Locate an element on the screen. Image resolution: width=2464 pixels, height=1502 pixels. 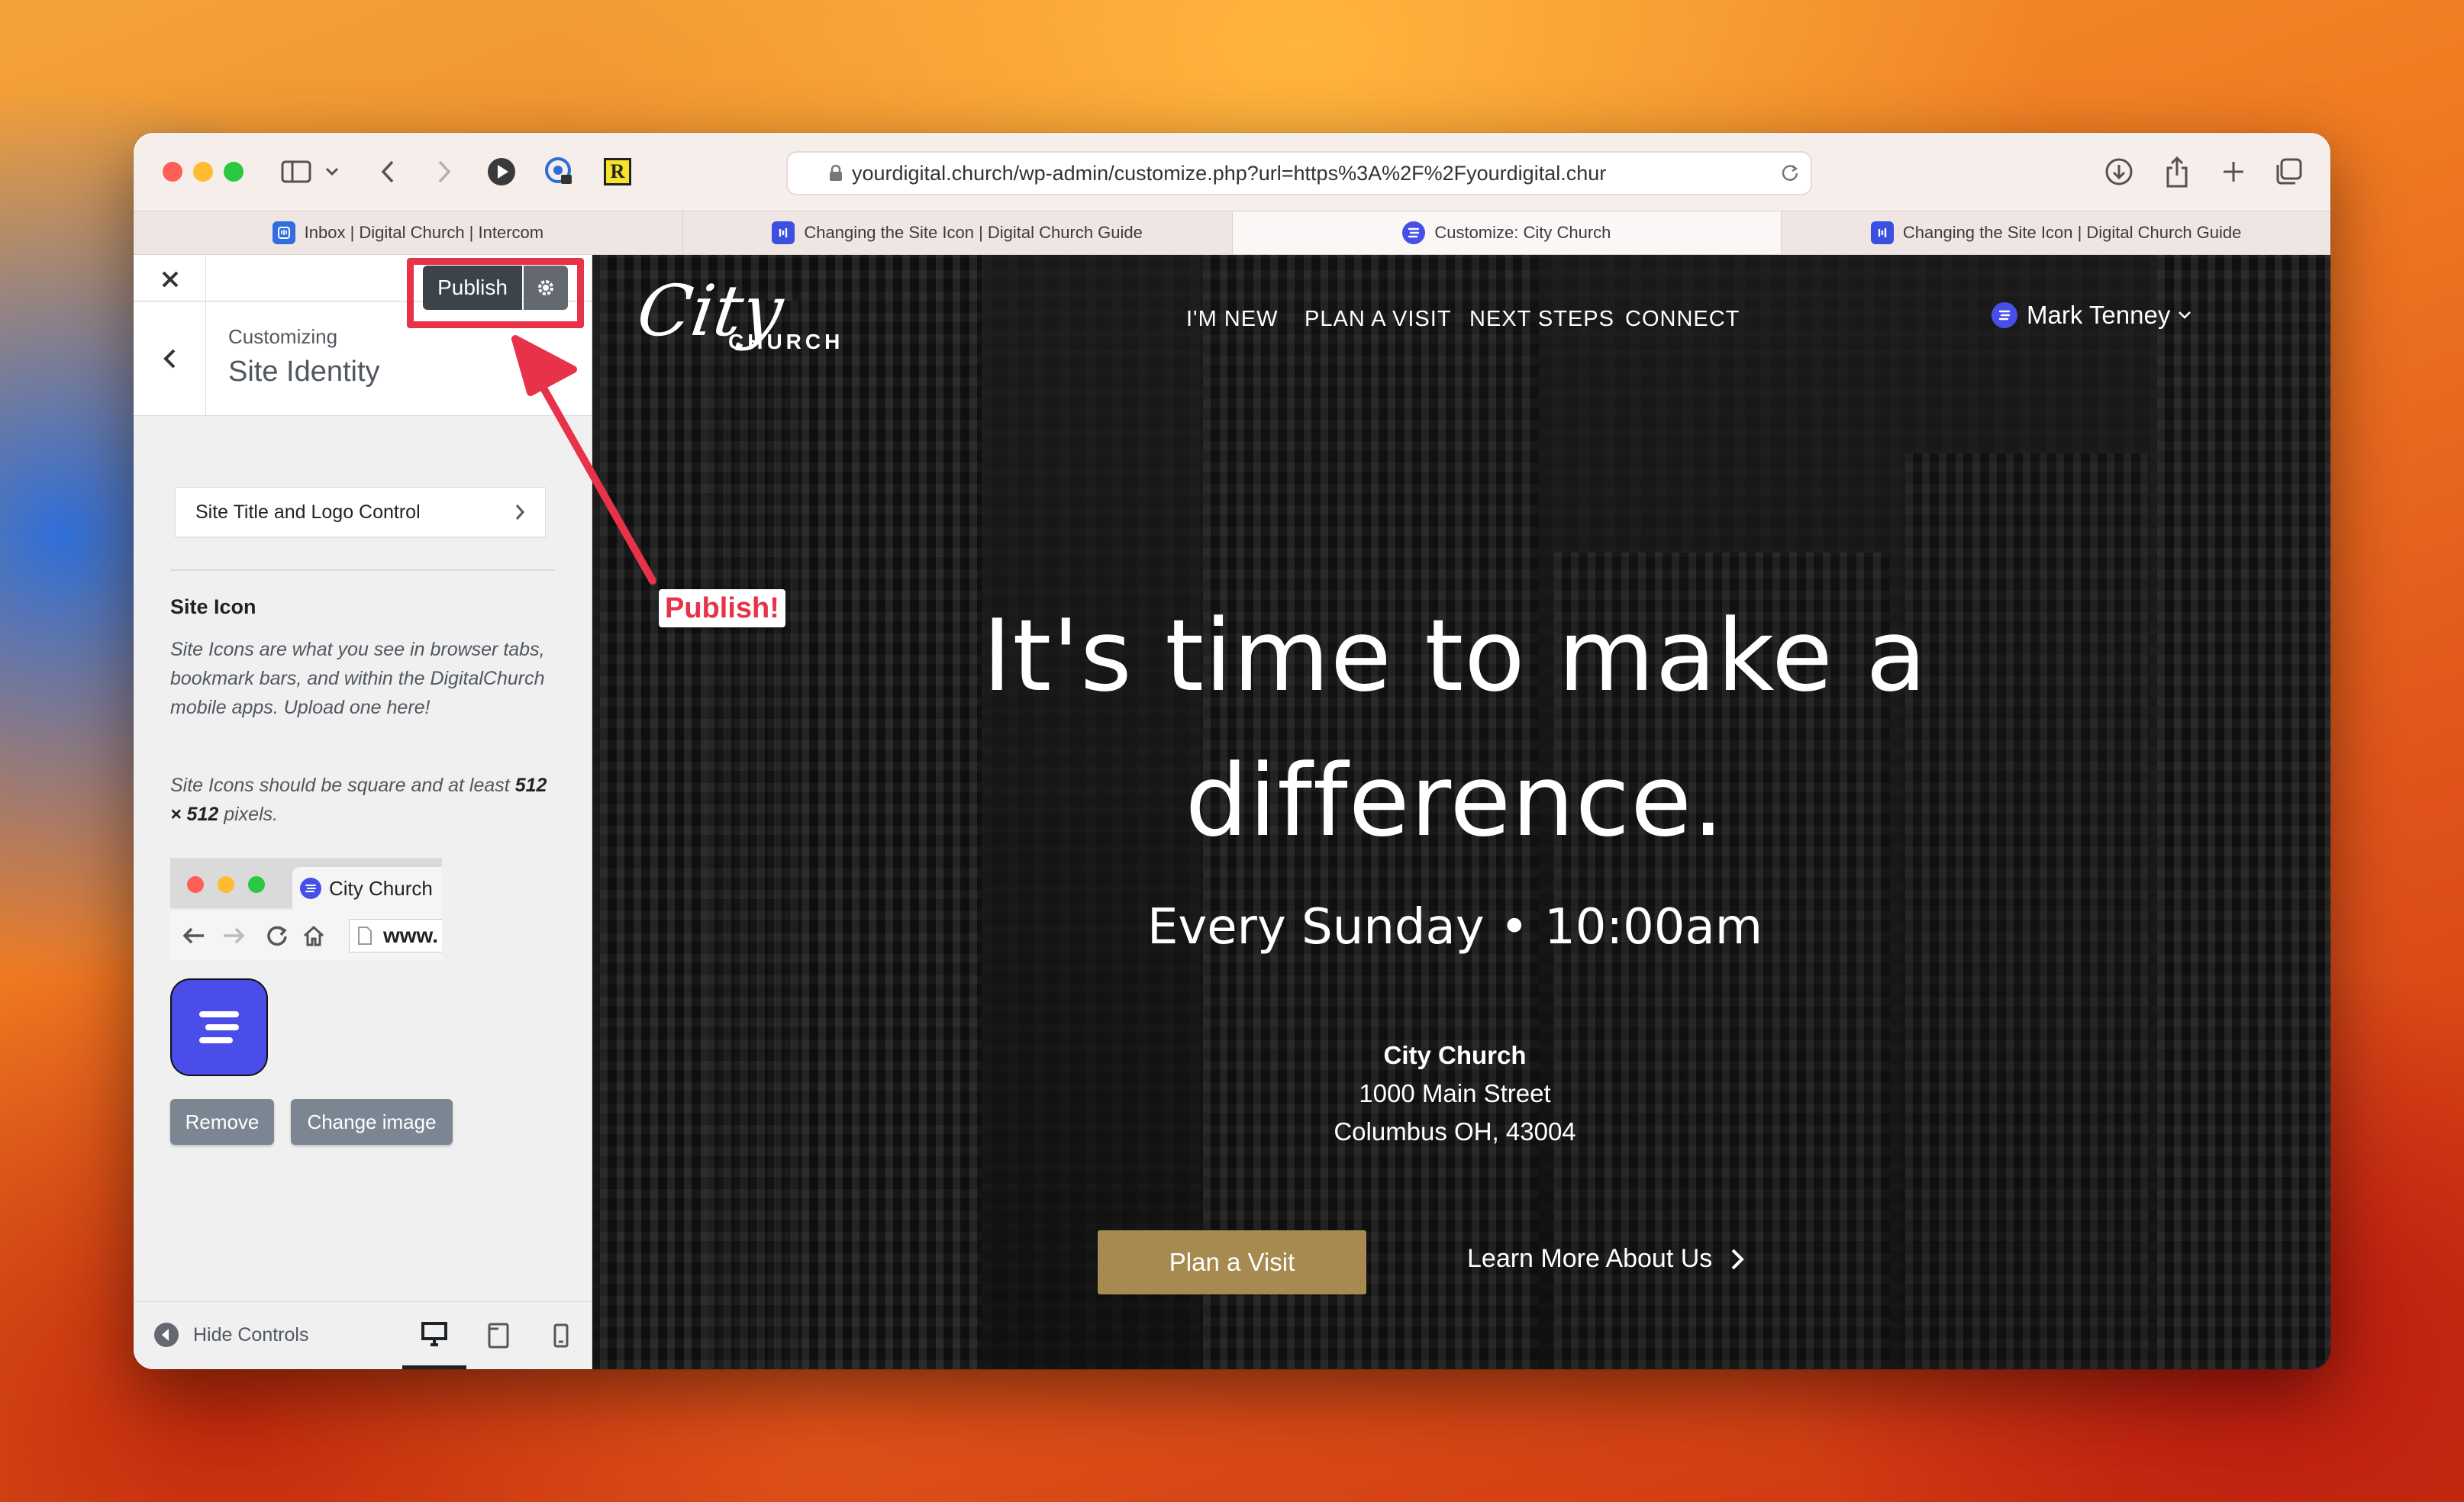
site-icon-heading: Site Icon is located at coordinates (213, 606).